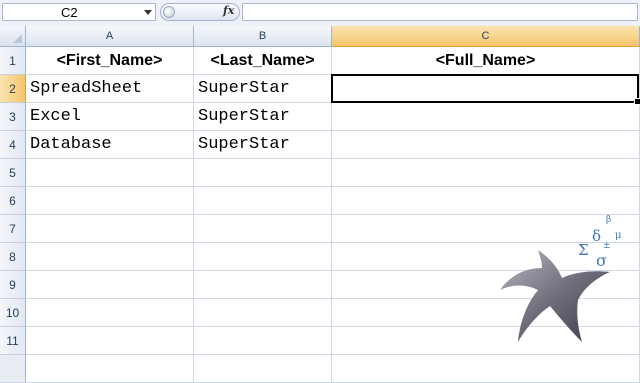  What do you see at coordinates (583, 250) in the screenshot?
I see `sigma-symbol: Σ` at bounding box center [583, 250].